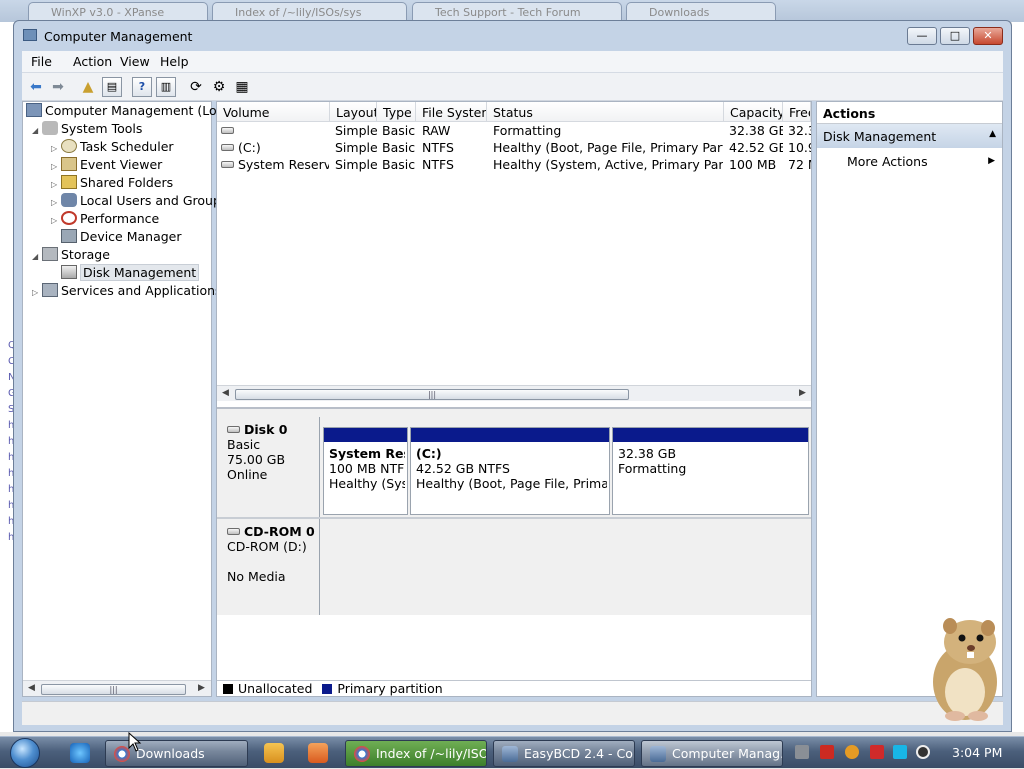 This screenshot has width=1024, height=769. I want to click on minimize-button: —, so click(922, 36).